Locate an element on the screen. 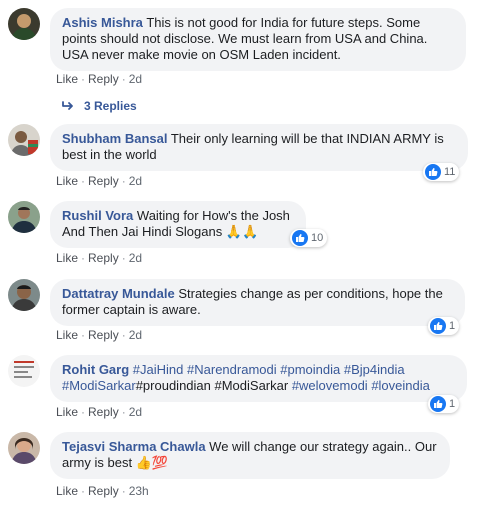 This screenshot has height=505, width=495. commenter-name: Rushil Vora is located at coordinates (97, 215).